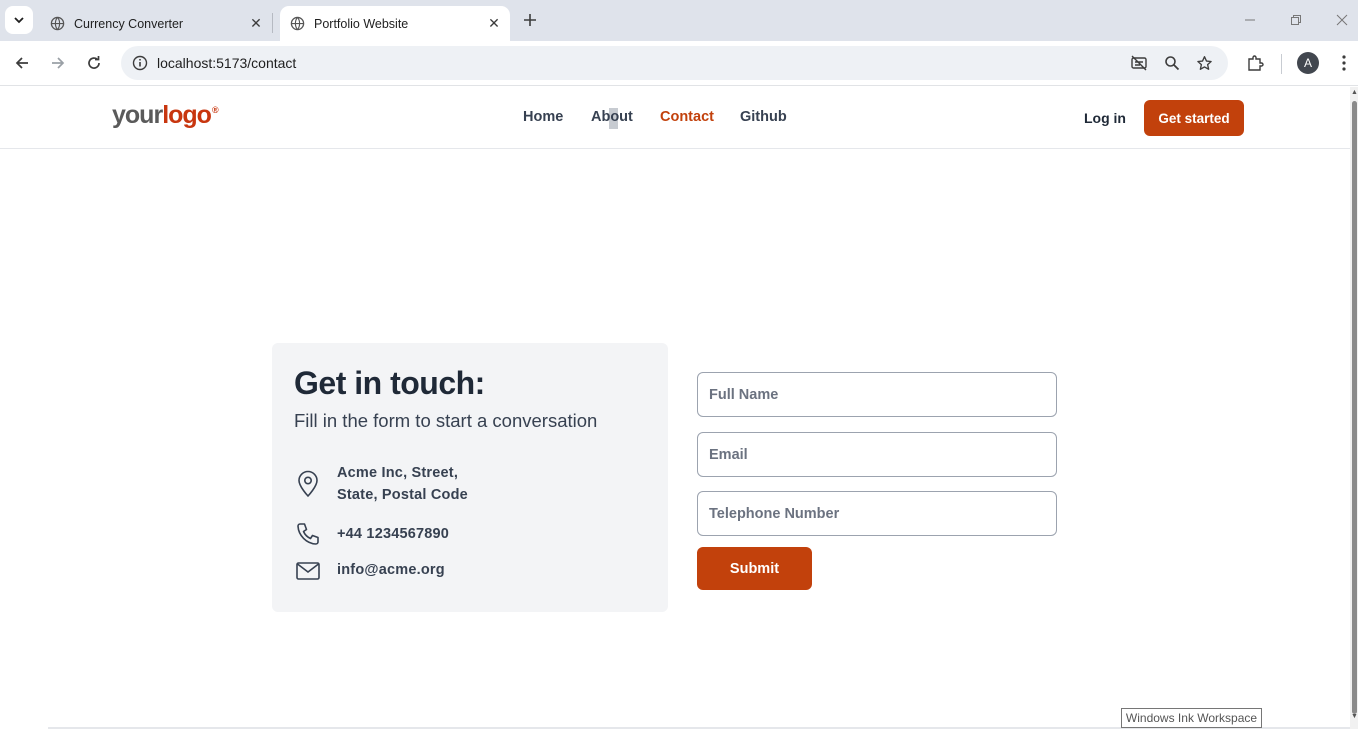  I want to click on browser-toolbar: localhost:5173/contact A, so click(679, 63).